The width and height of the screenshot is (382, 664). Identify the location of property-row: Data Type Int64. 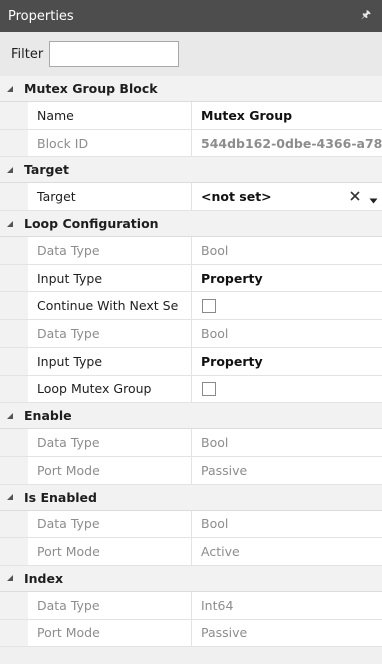
(191, 605).